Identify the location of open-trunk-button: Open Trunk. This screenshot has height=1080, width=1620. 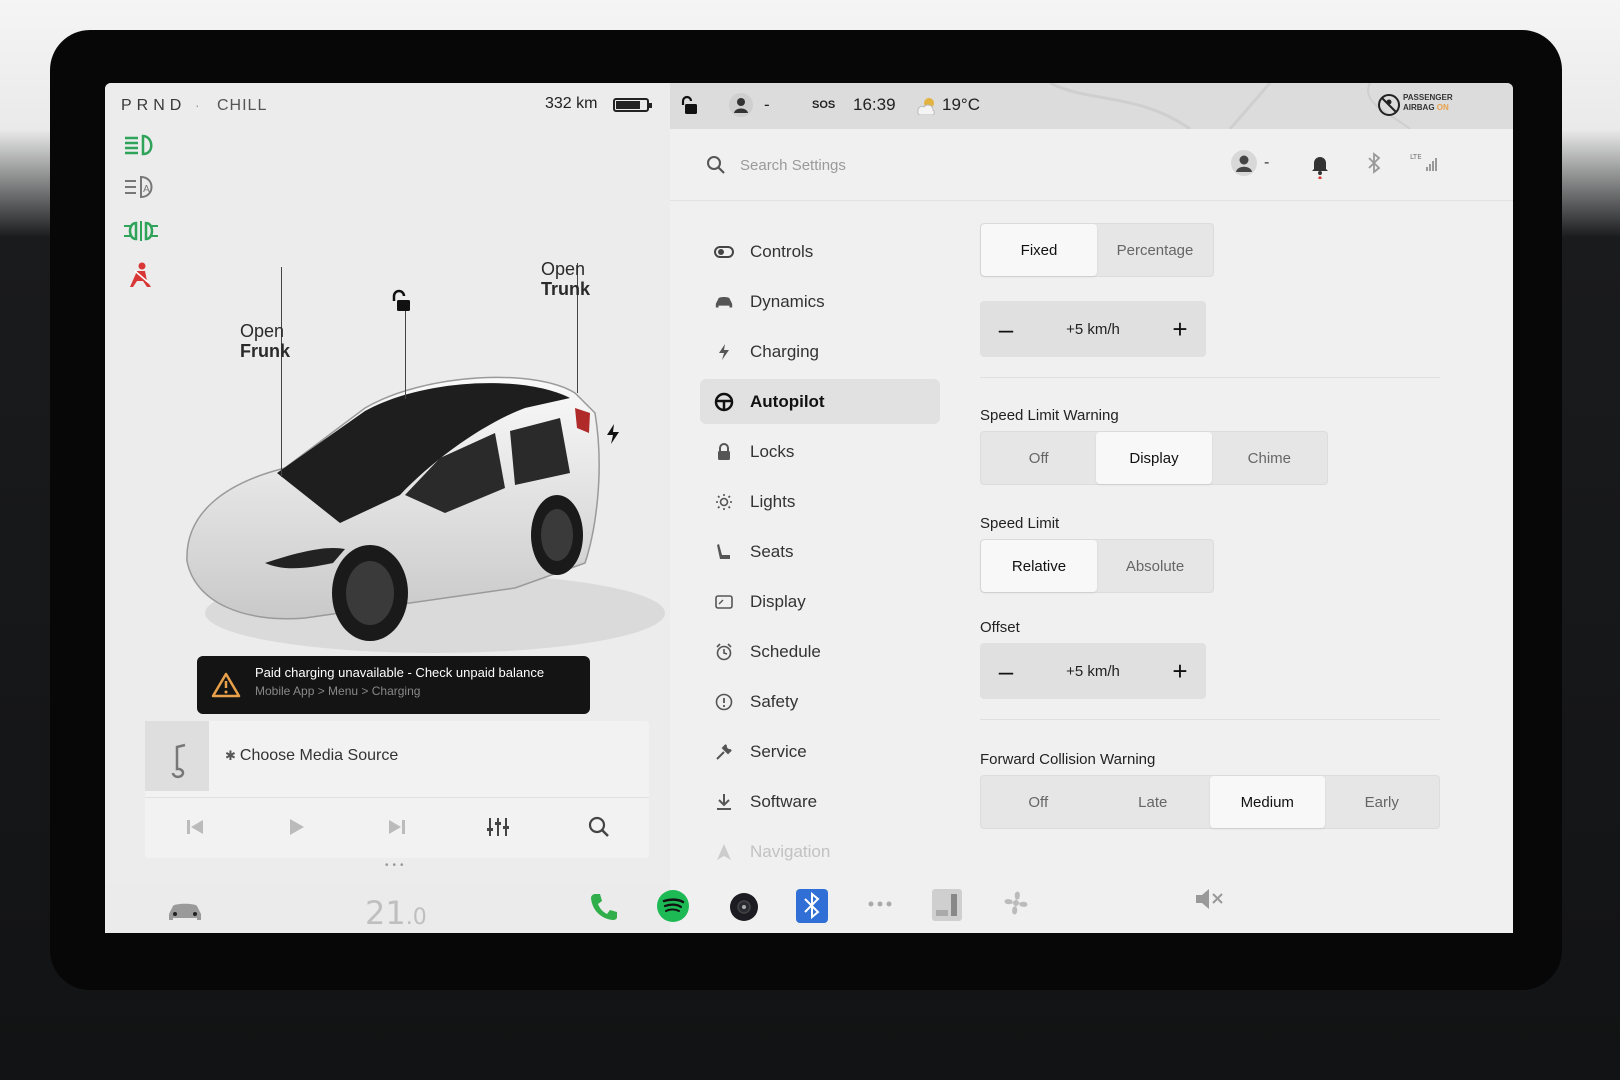
(565, 279).